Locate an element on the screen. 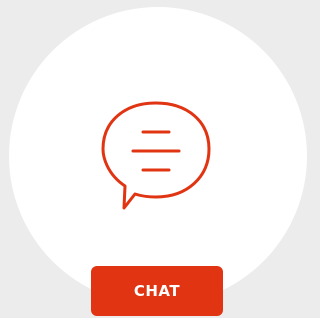 The image size is (320, 318). chat-bubble-icon is located at coordinates (156, 155).